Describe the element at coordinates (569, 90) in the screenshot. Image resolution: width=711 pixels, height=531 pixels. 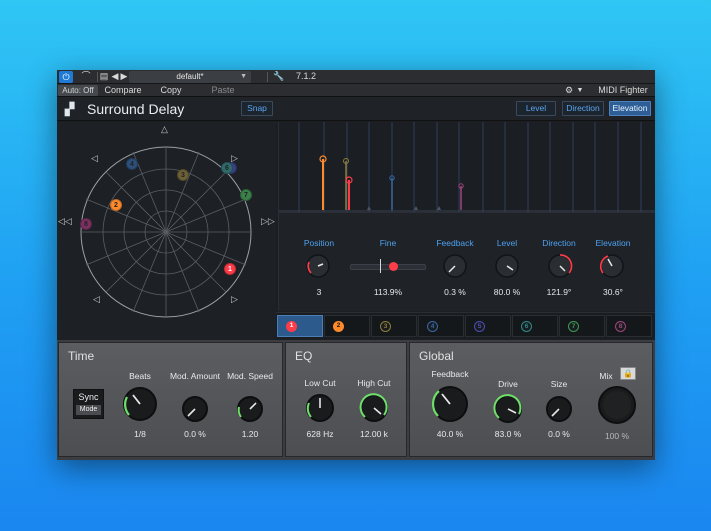
I see `gear-icon: ⚙` at that location.